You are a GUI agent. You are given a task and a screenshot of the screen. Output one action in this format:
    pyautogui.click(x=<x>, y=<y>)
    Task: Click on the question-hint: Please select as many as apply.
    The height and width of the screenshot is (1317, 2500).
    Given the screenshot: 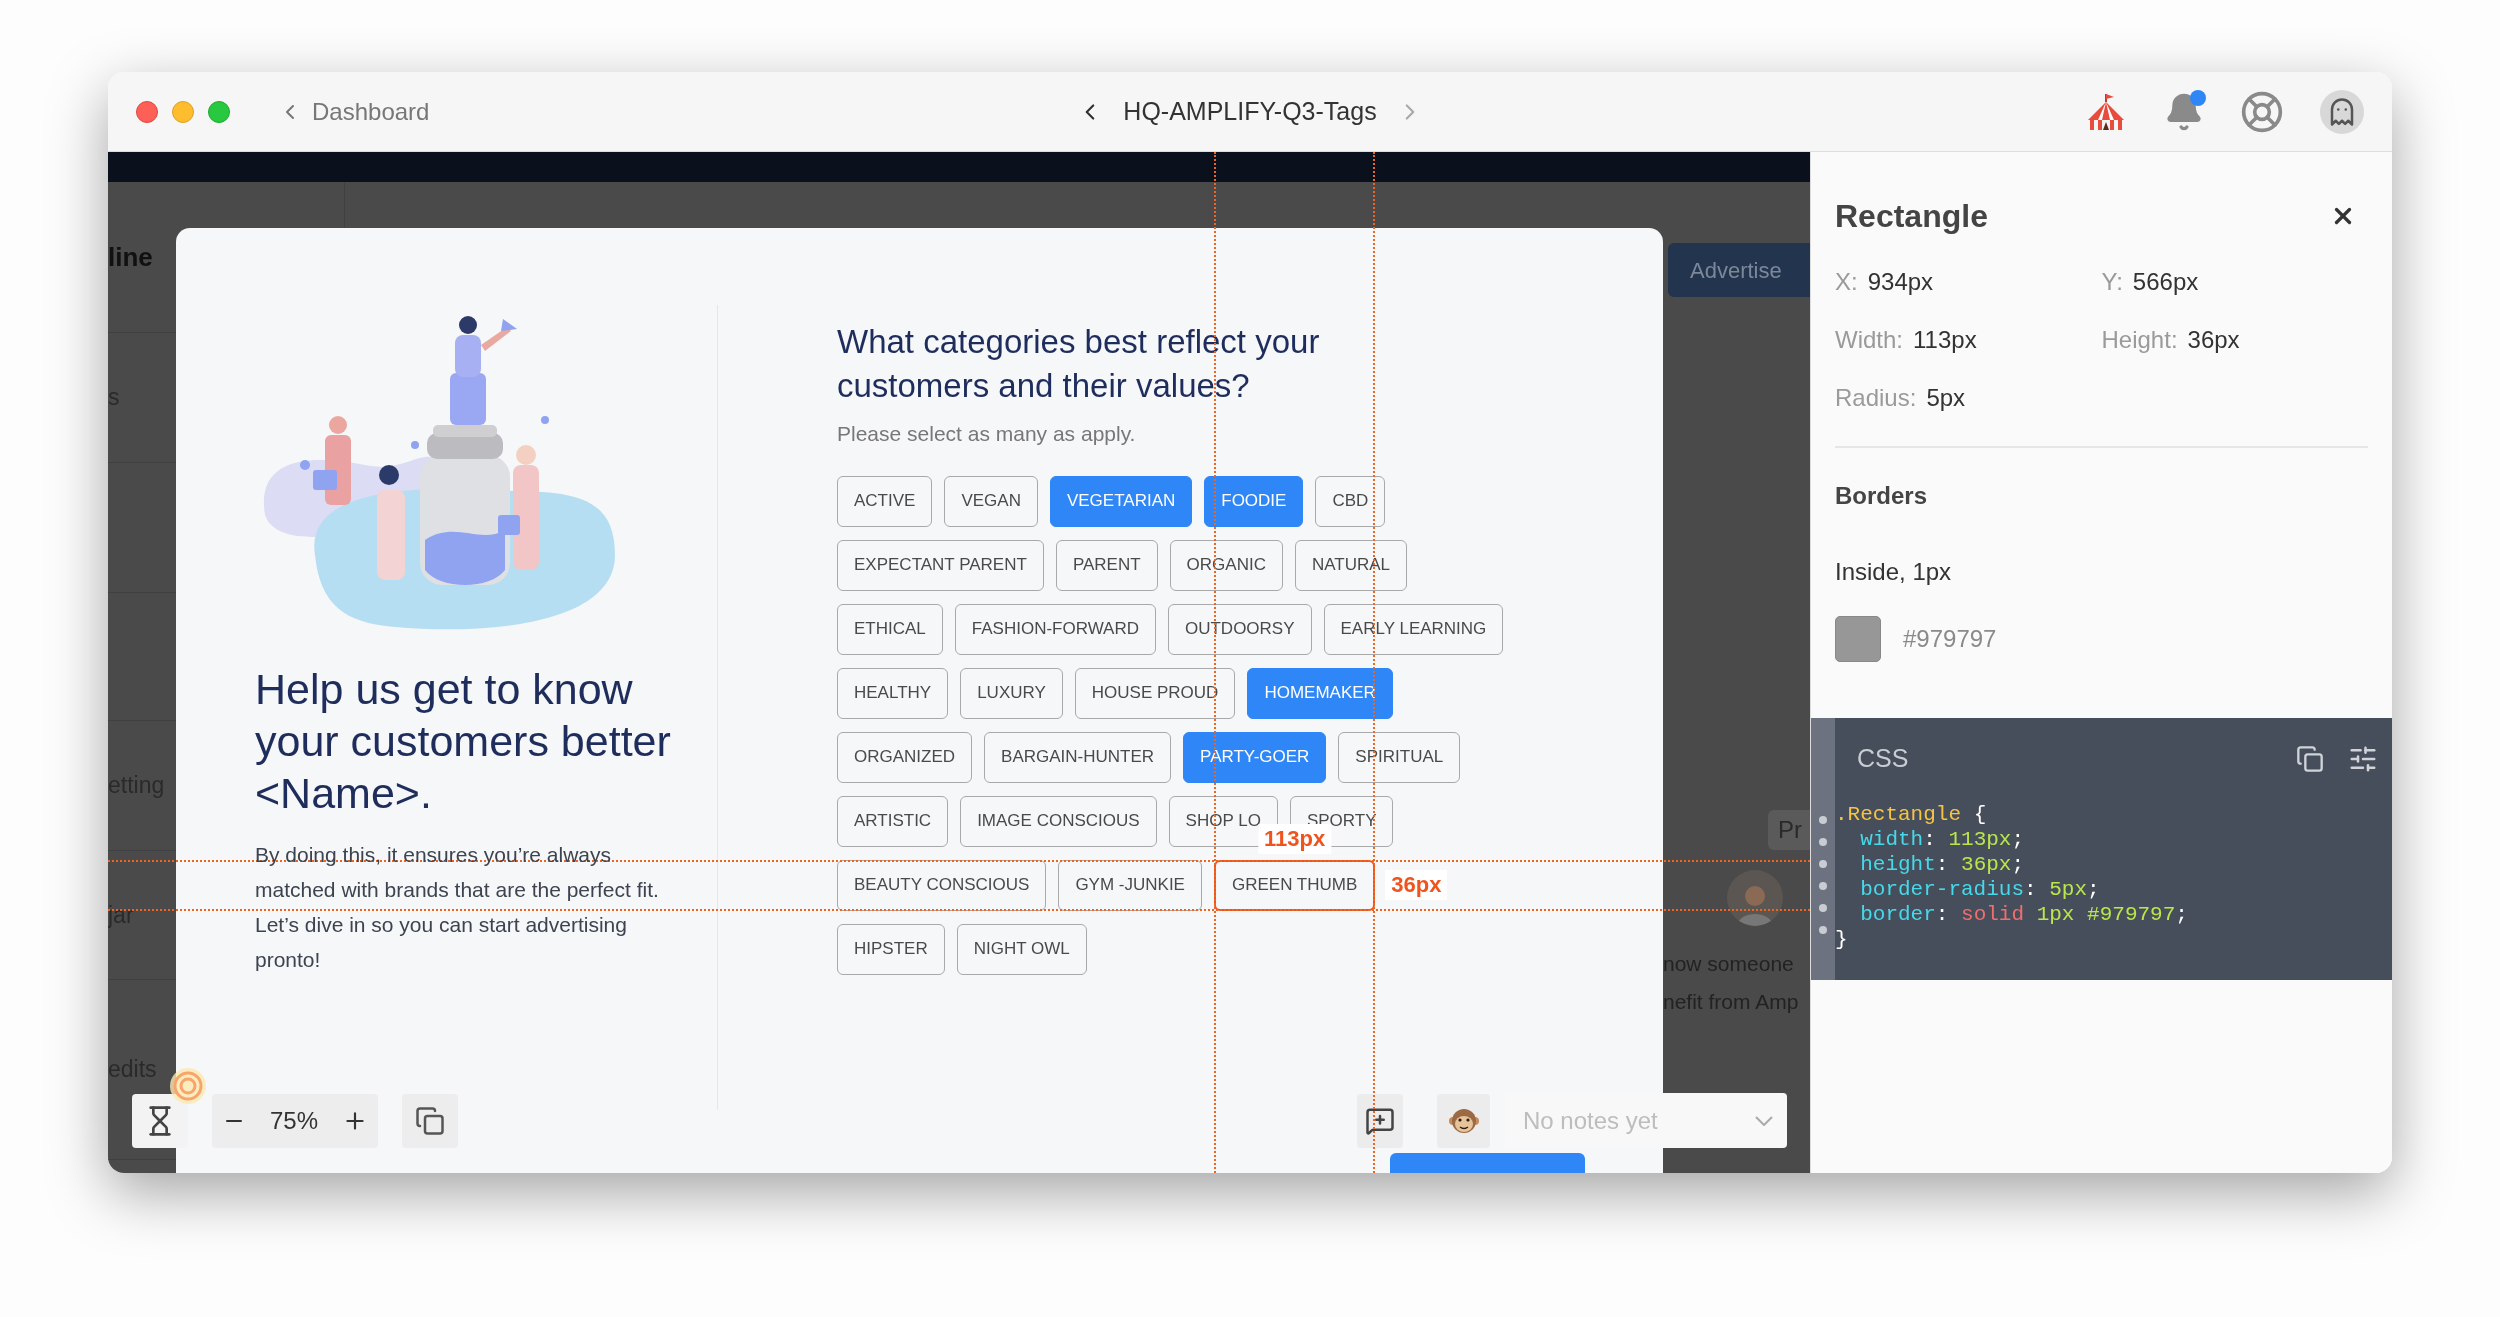 What is the action you would take?
    pyautogui.click(x=987, y=434)
    